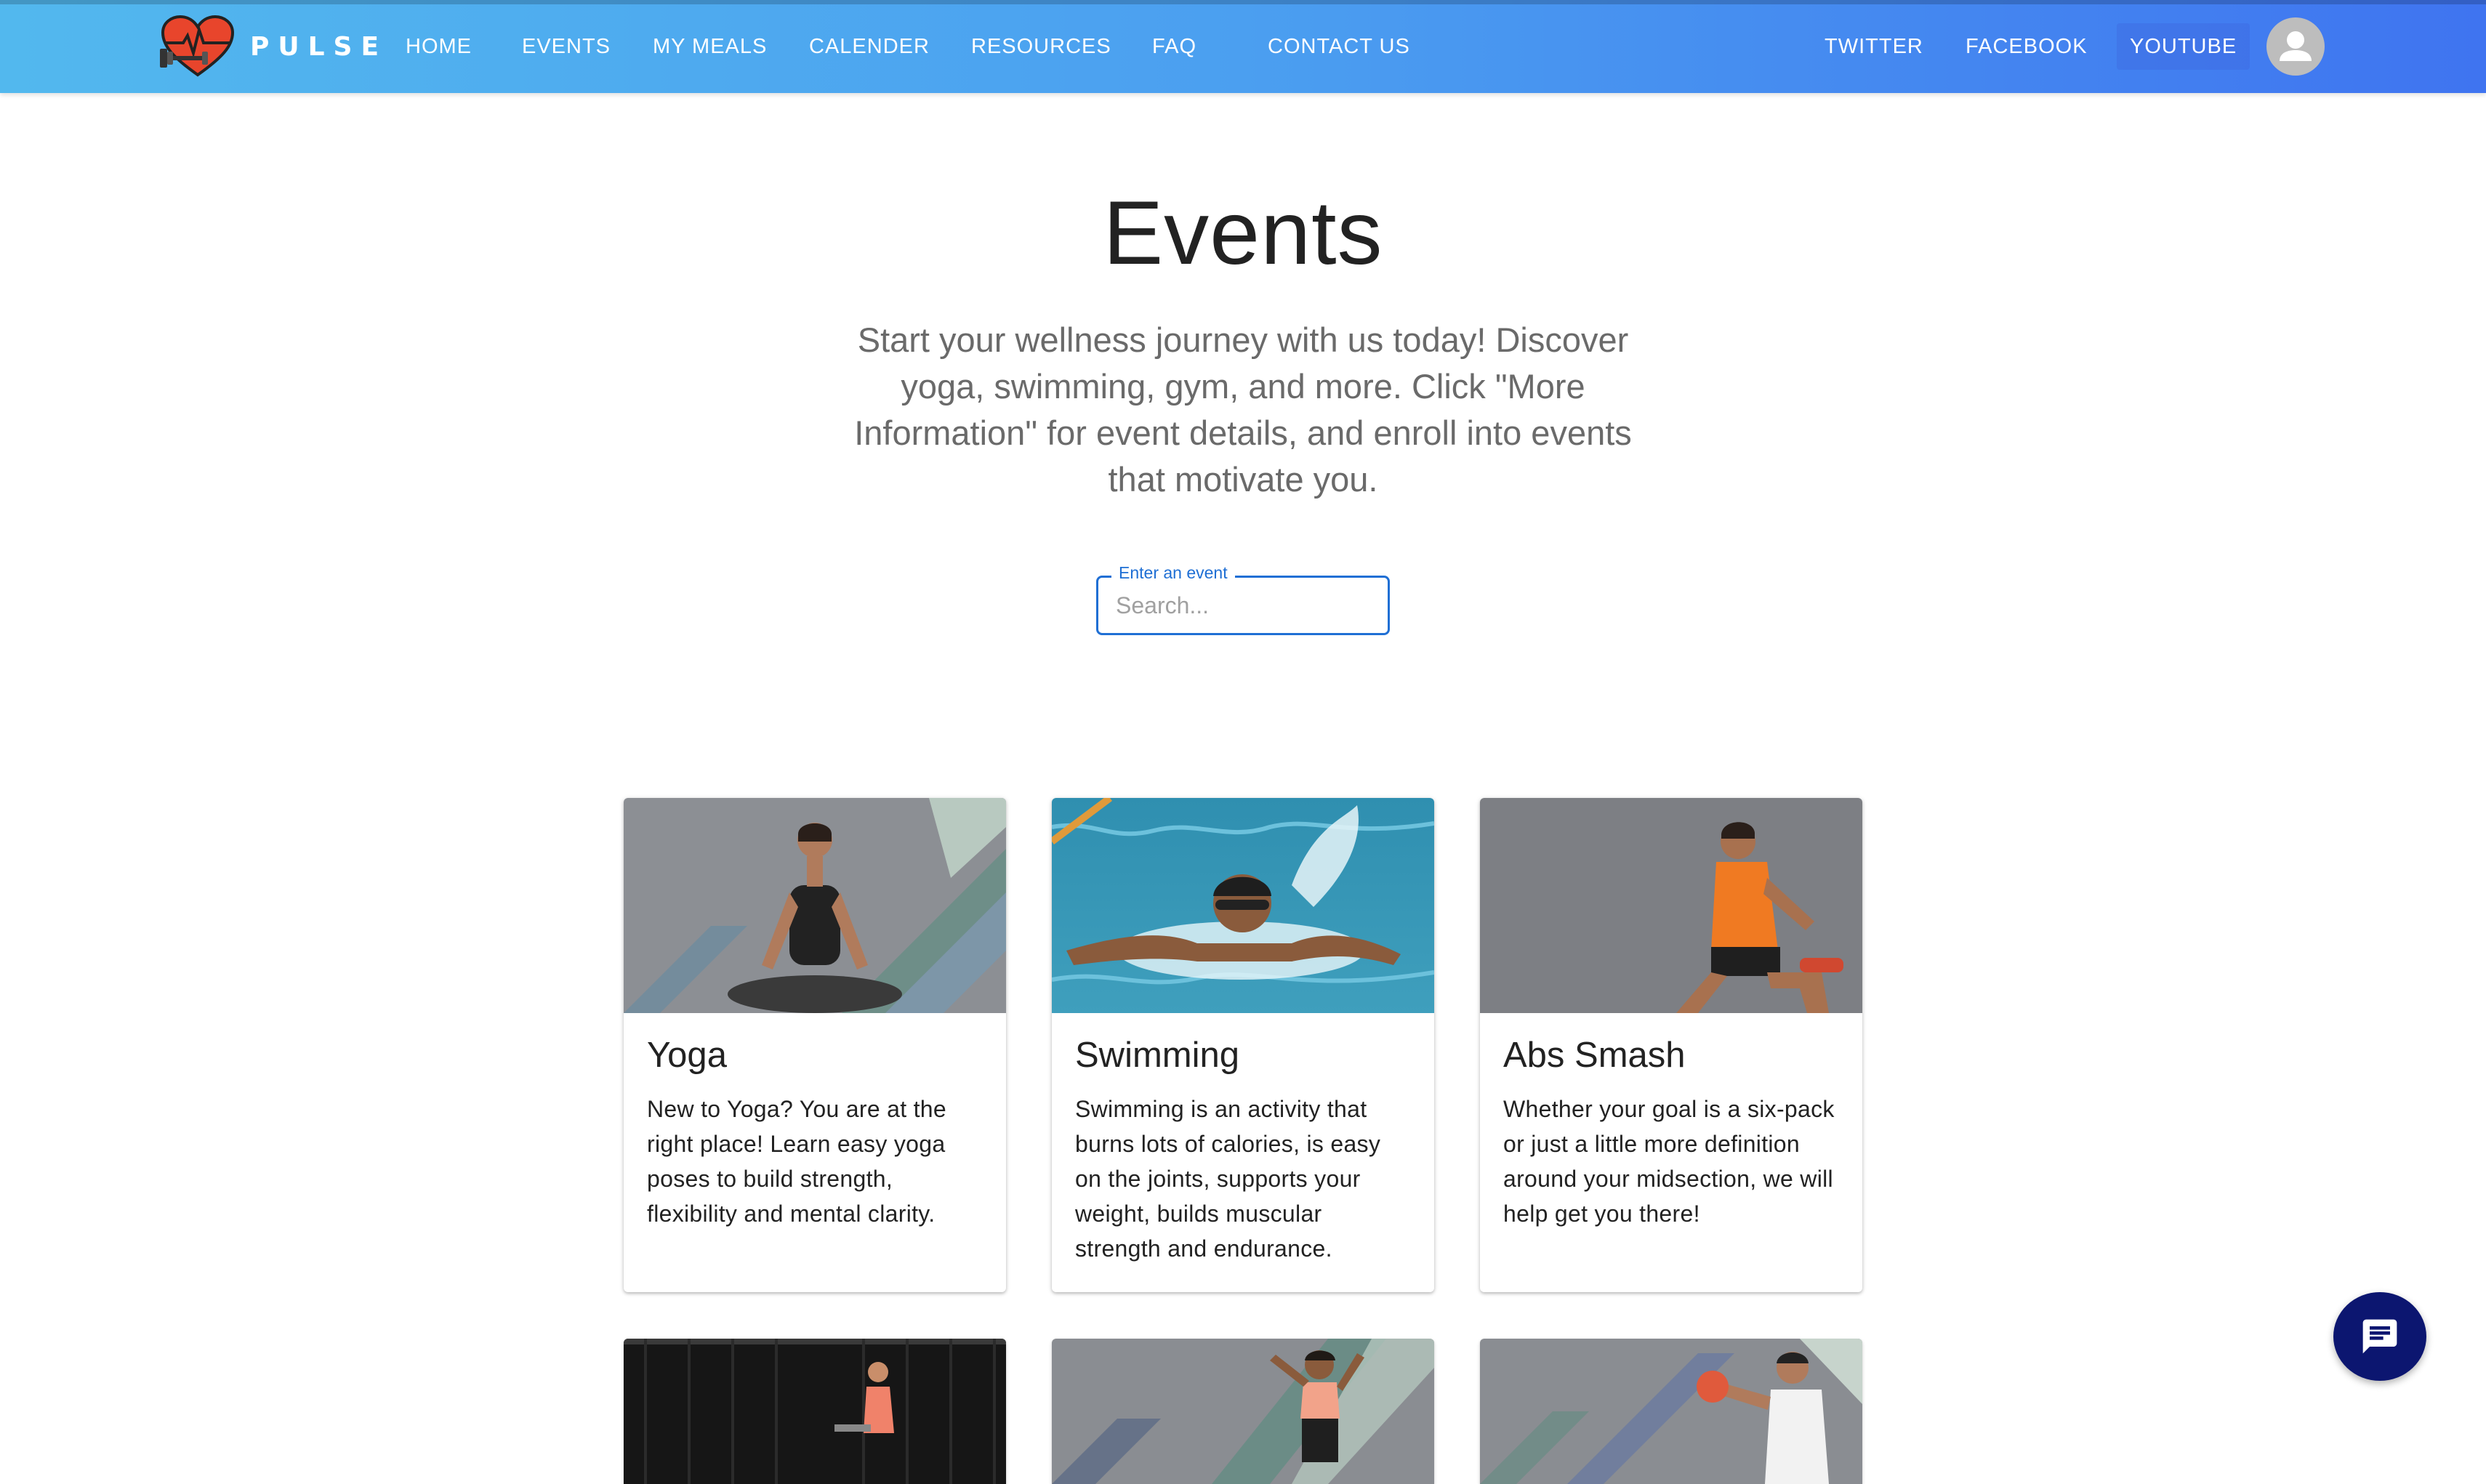  What do you see at coordinates (1245, 606) in the screenshot?
I see `search-input` at bounding box center [1245, 606].